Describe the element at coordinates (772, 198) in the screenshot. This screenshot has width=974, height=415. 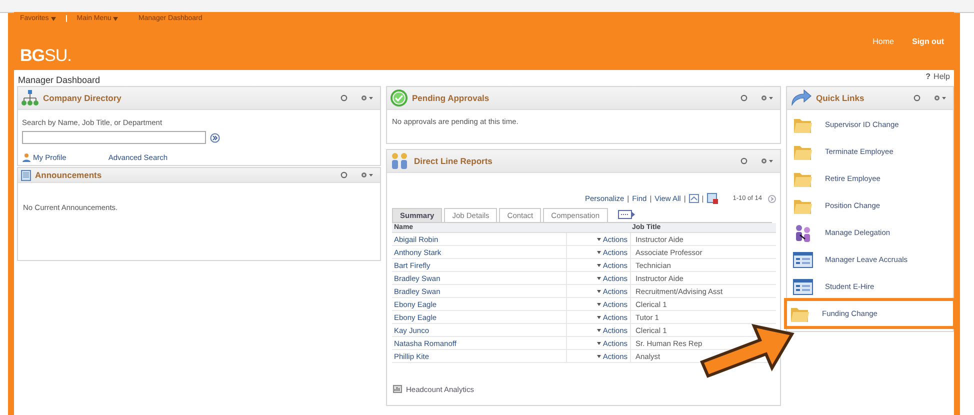
I see `next-page-icon` at that location.